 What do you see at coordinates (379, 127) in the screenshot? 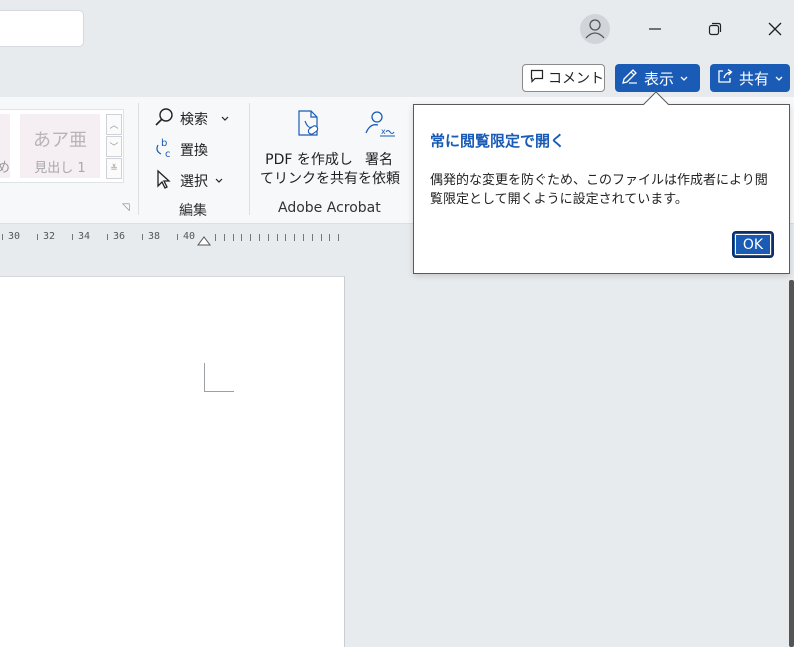
I see `signature-icon: x` at bounding box center [379, 127].